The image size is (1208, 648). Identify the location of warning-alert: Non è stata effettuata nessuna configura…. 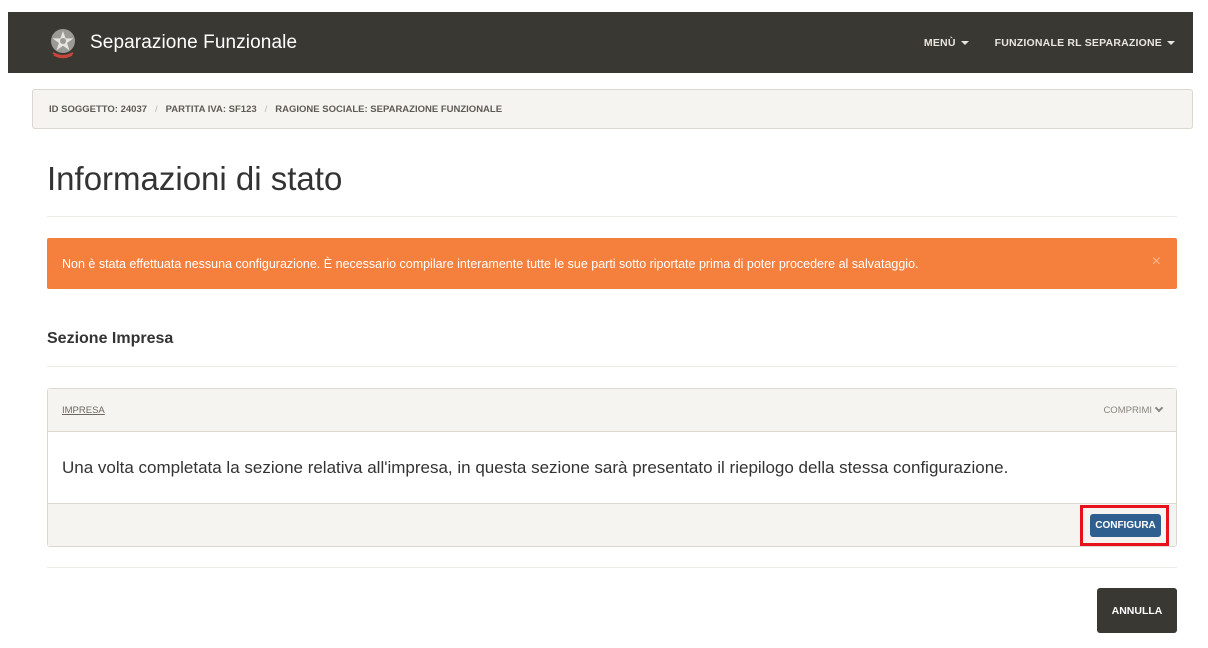
(612, 263).